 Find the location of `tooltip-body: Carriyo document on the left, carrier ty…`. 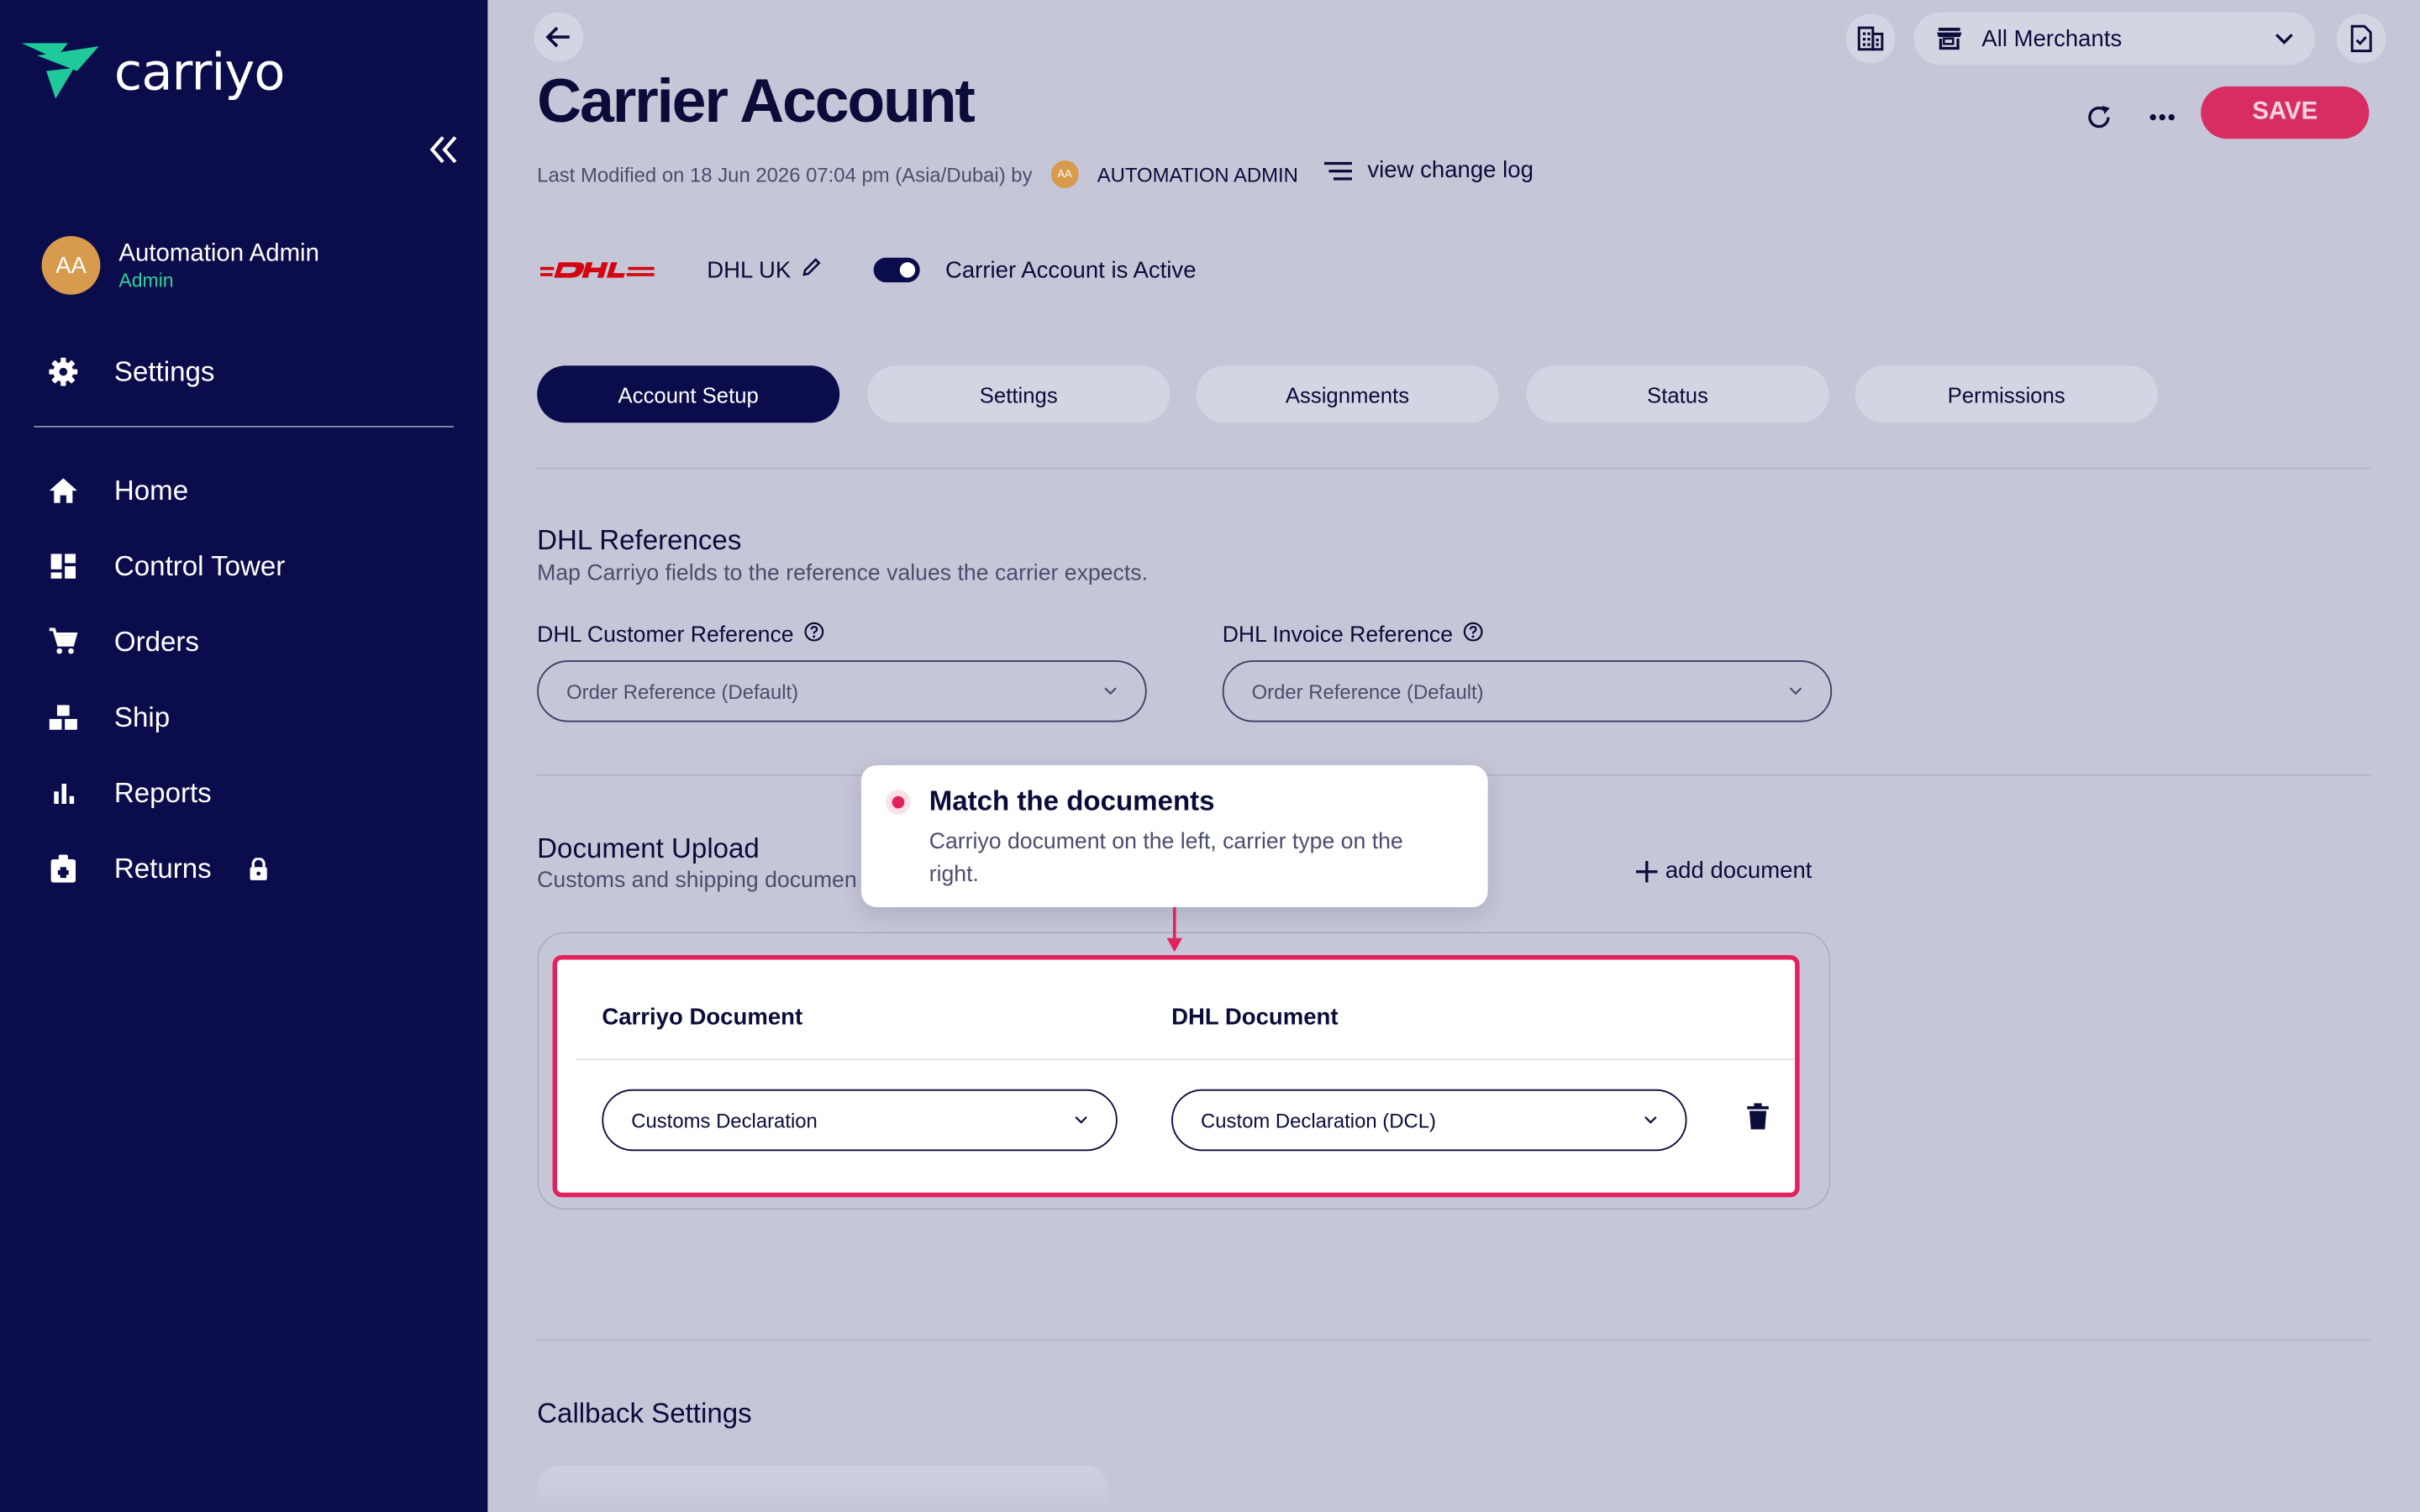

tooltip-body: Carriyo document on the left, carrier ty… is located at coordinates (1166, 859).